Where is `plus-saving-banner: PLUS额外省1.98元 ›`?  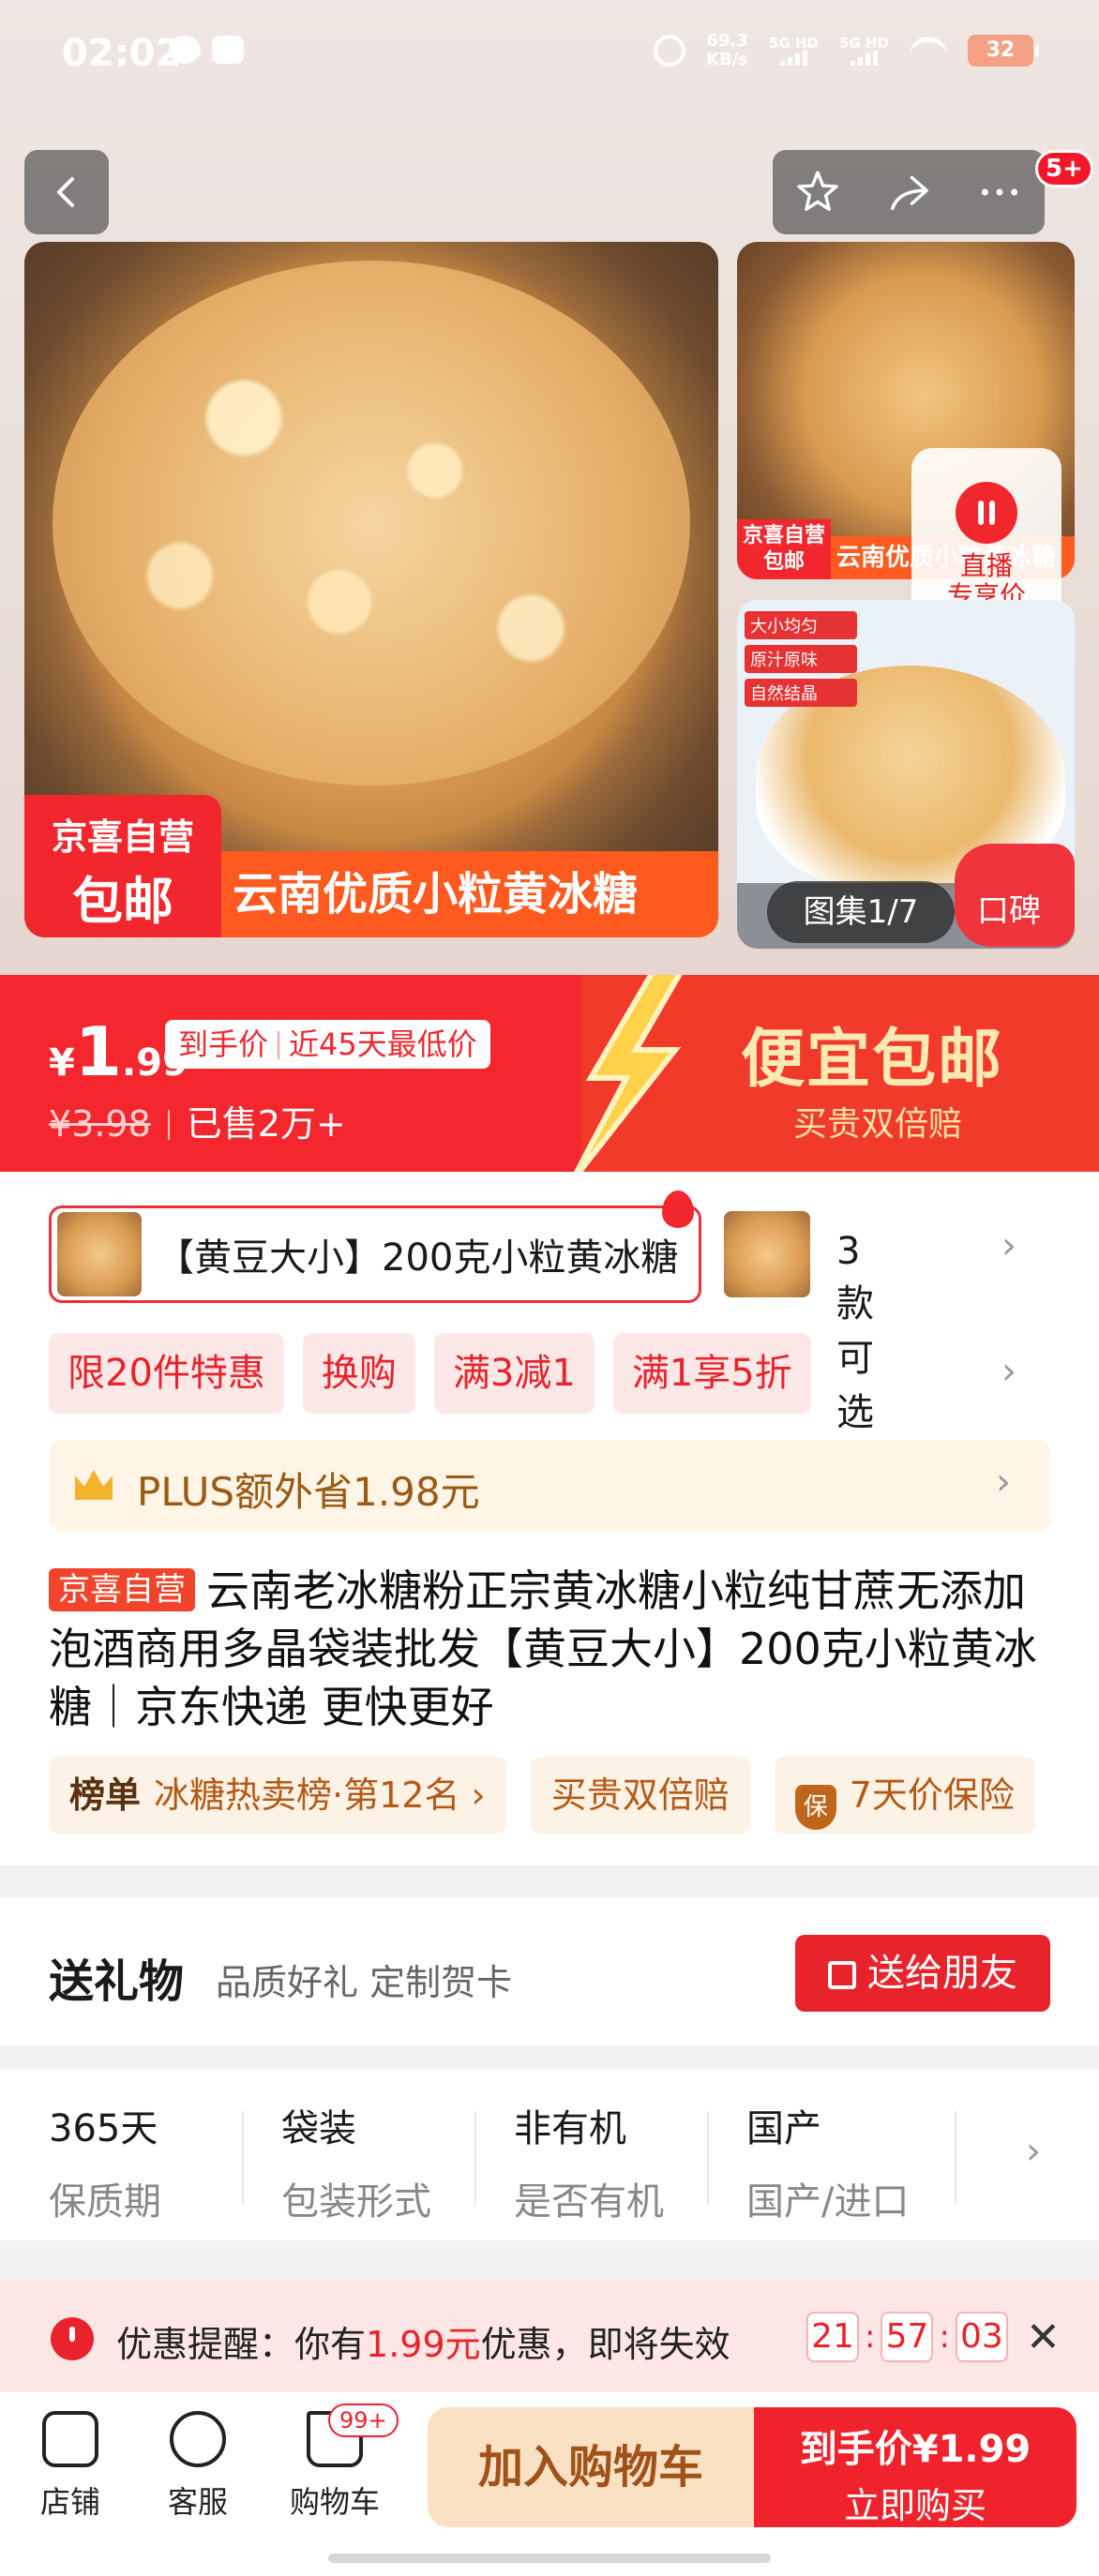
plus-saving-banner: PLUS额外省1.98元 › is located at coordinates (549, 1486).